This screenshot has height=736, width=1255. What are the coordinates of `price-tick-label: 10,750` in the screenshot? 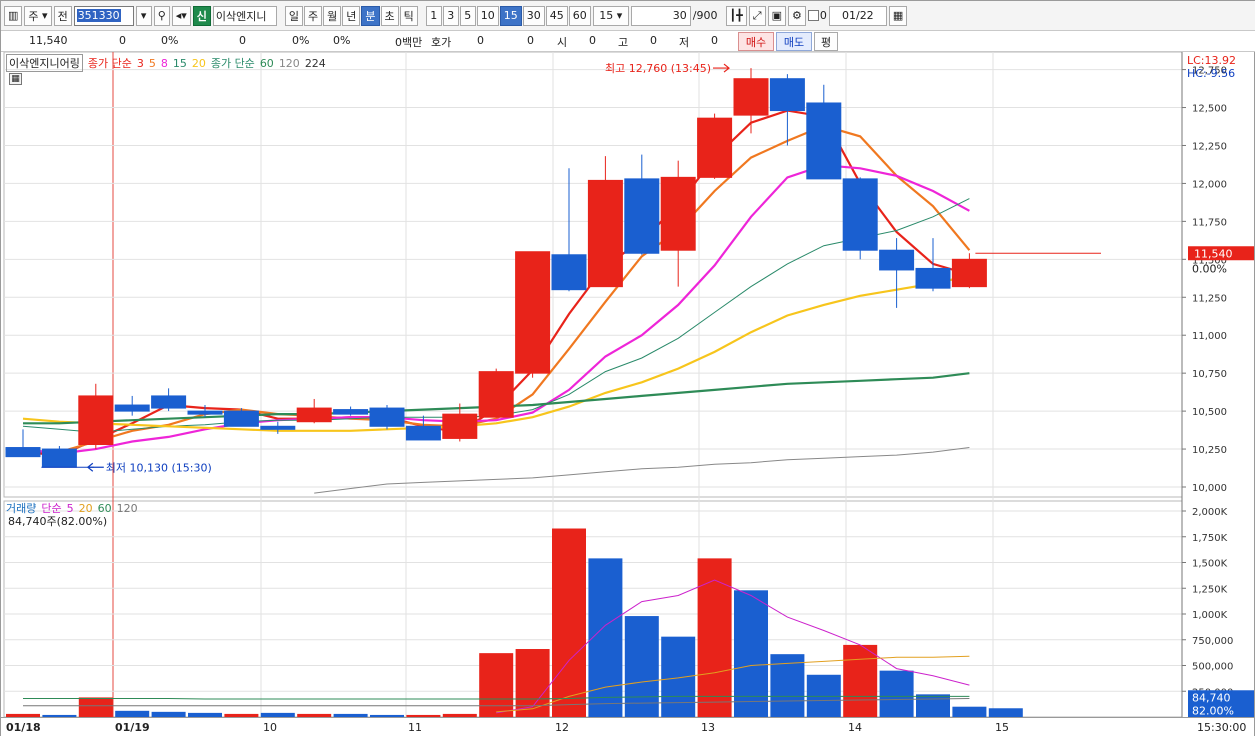 It's located at (1209, 374).